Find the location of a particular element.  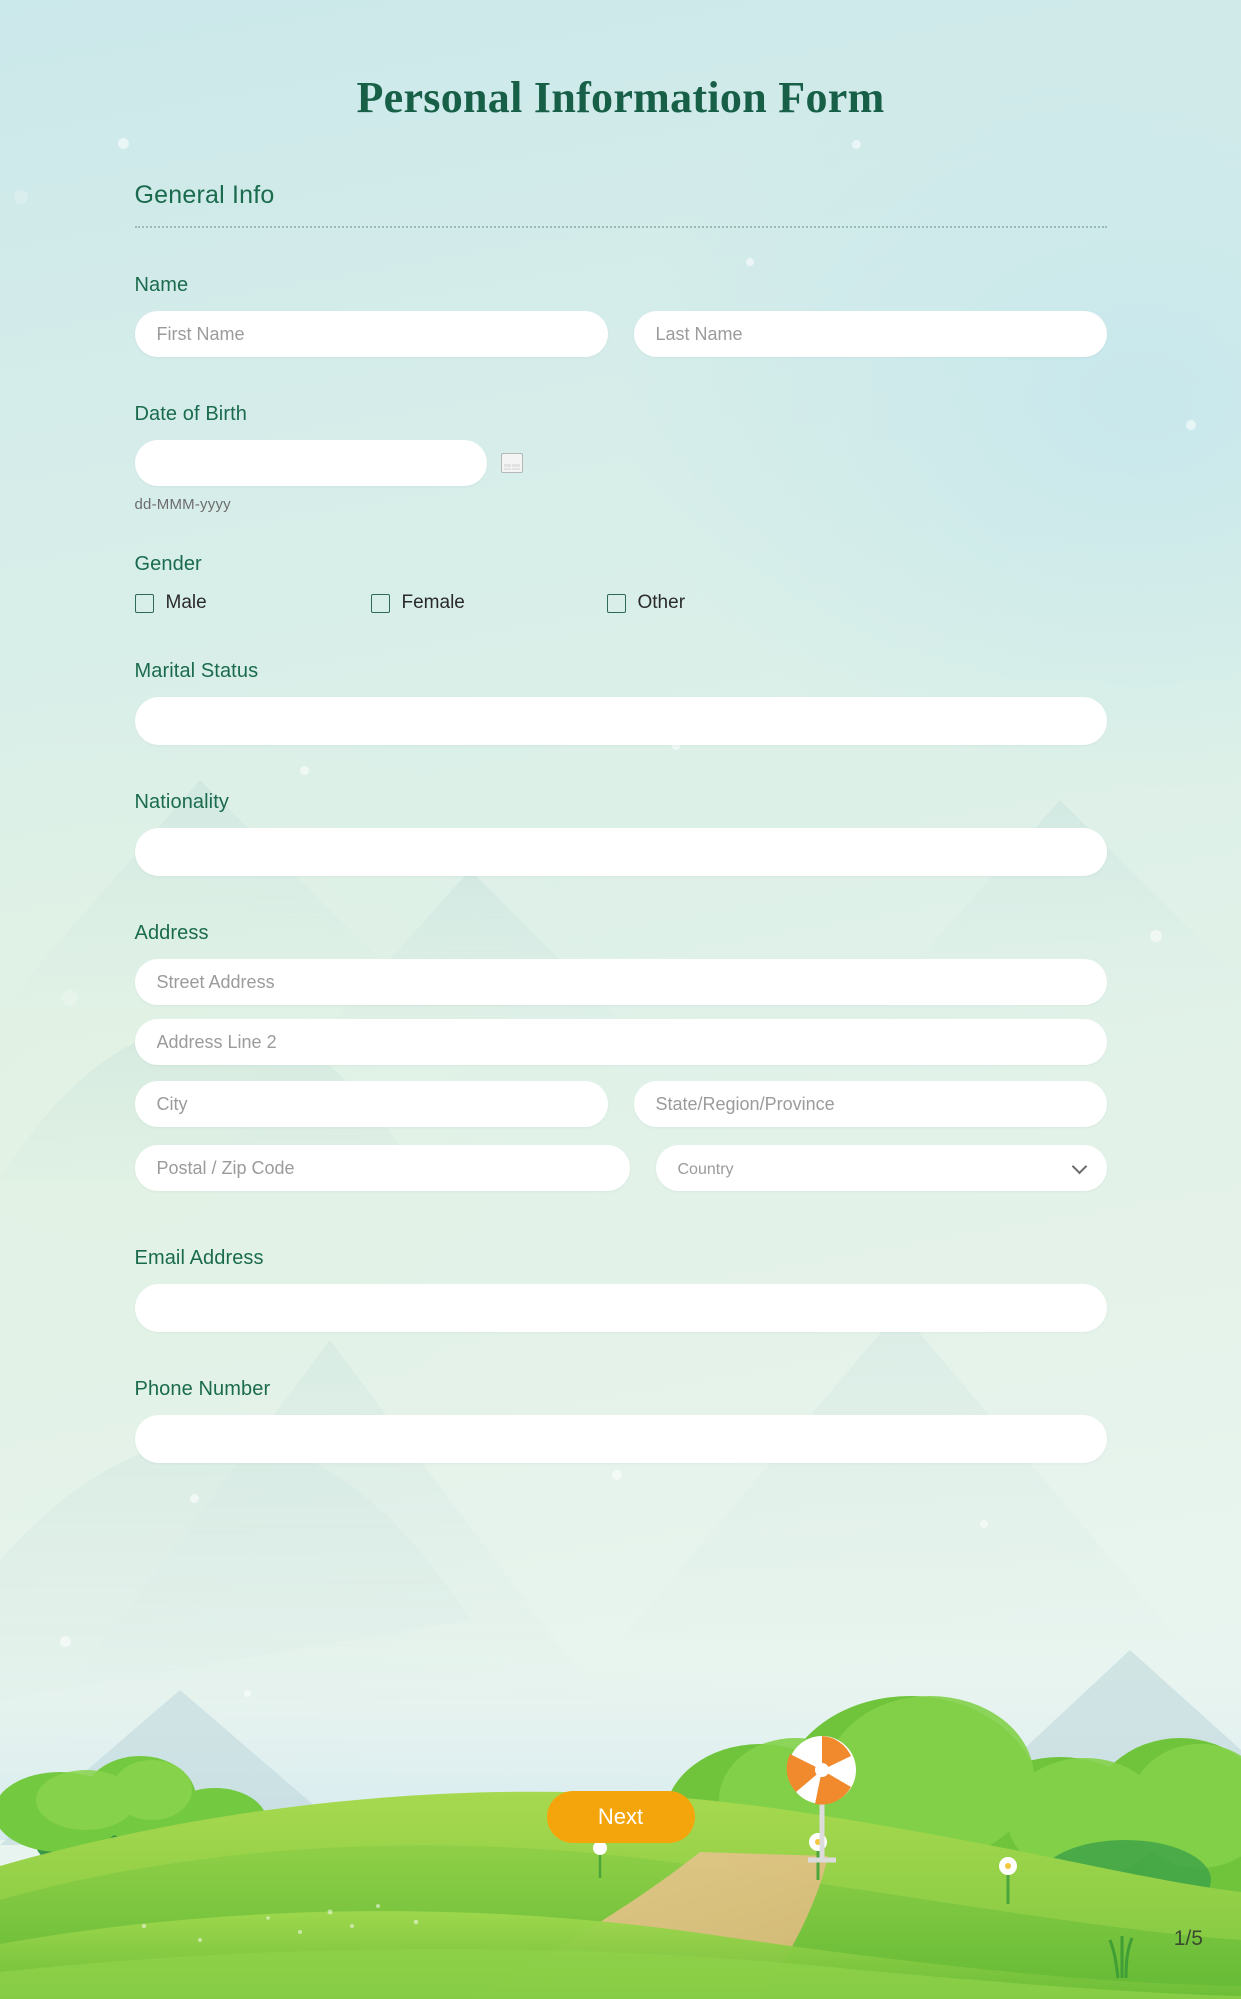

country-select-wrapper is located at coordinates (881, 1168).